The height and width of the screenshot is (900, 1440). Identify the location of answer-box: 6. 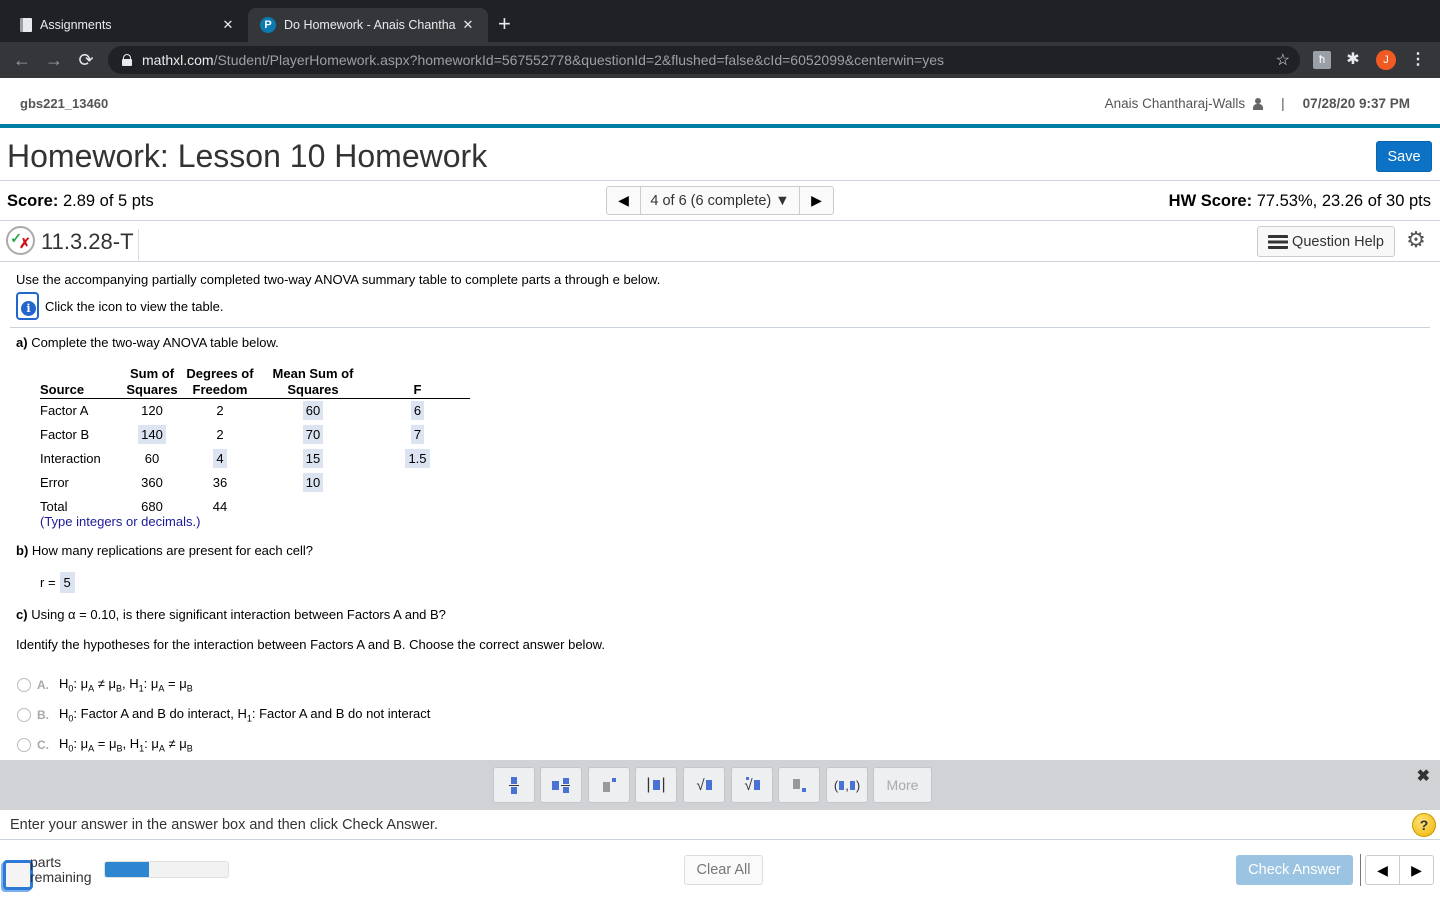
(417, 410).